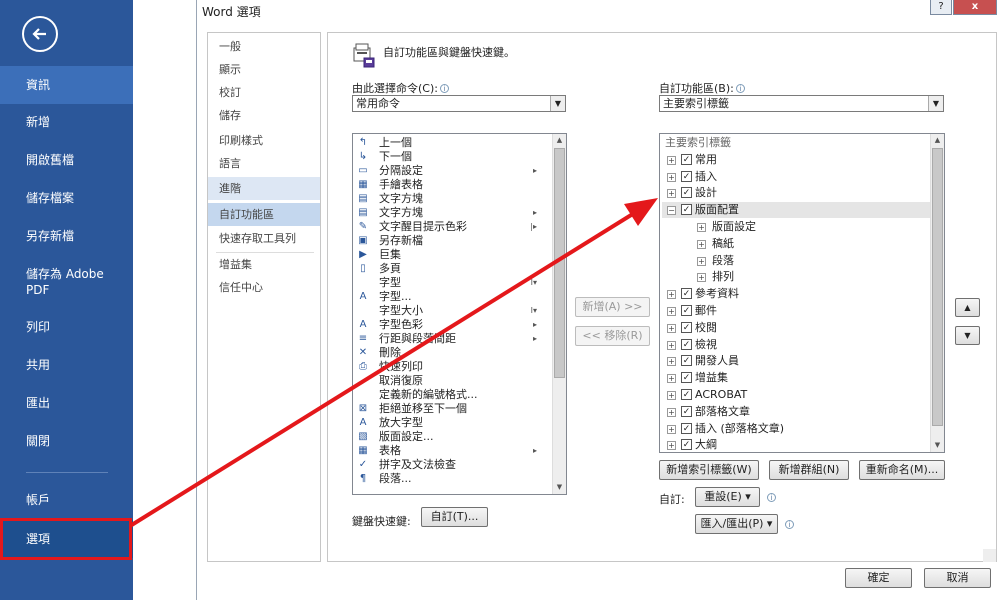  Describe the element at coordinates (453, 339) in the screenshot. I see `command-item: ≡ 行距與段落間距 ▸` at that location.